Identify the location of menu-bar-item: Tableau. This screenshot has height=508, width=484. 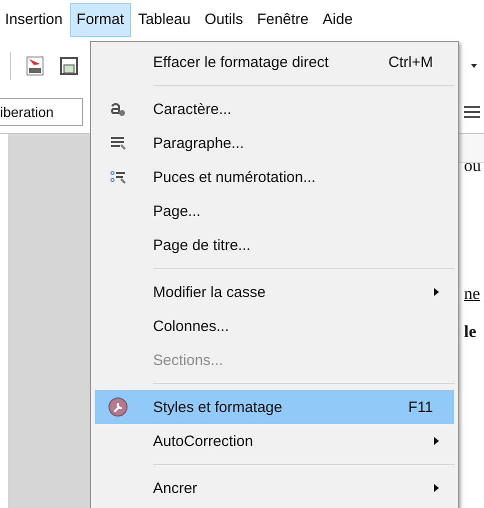
(164, 19).